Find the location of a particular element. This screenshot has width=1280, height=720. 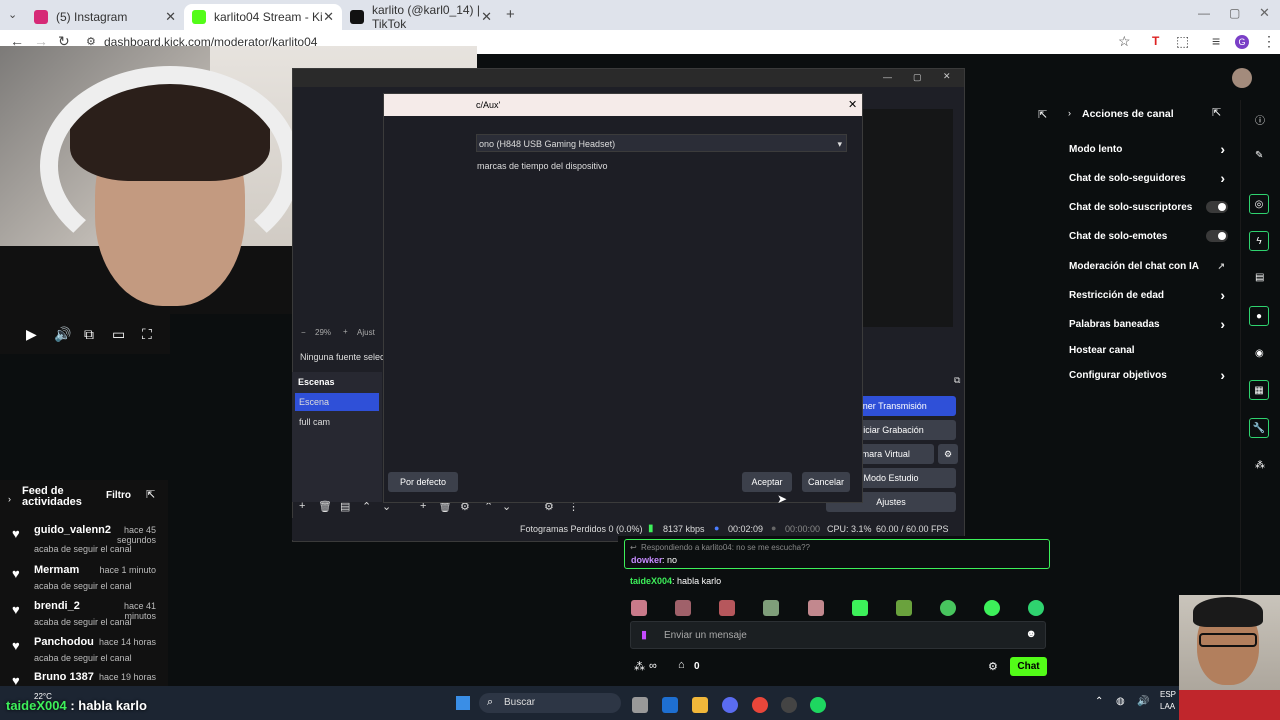

close-window-button: ✕ is located at coordinates (1264, 13).